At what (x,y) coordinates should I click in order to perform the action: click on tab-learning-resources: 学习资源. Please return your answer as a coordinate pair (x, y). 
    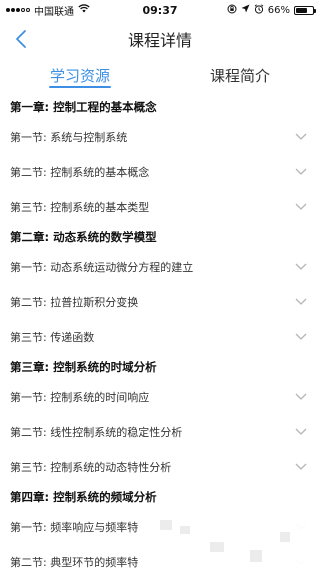
    Looking at the image, I should click on (80, 75).